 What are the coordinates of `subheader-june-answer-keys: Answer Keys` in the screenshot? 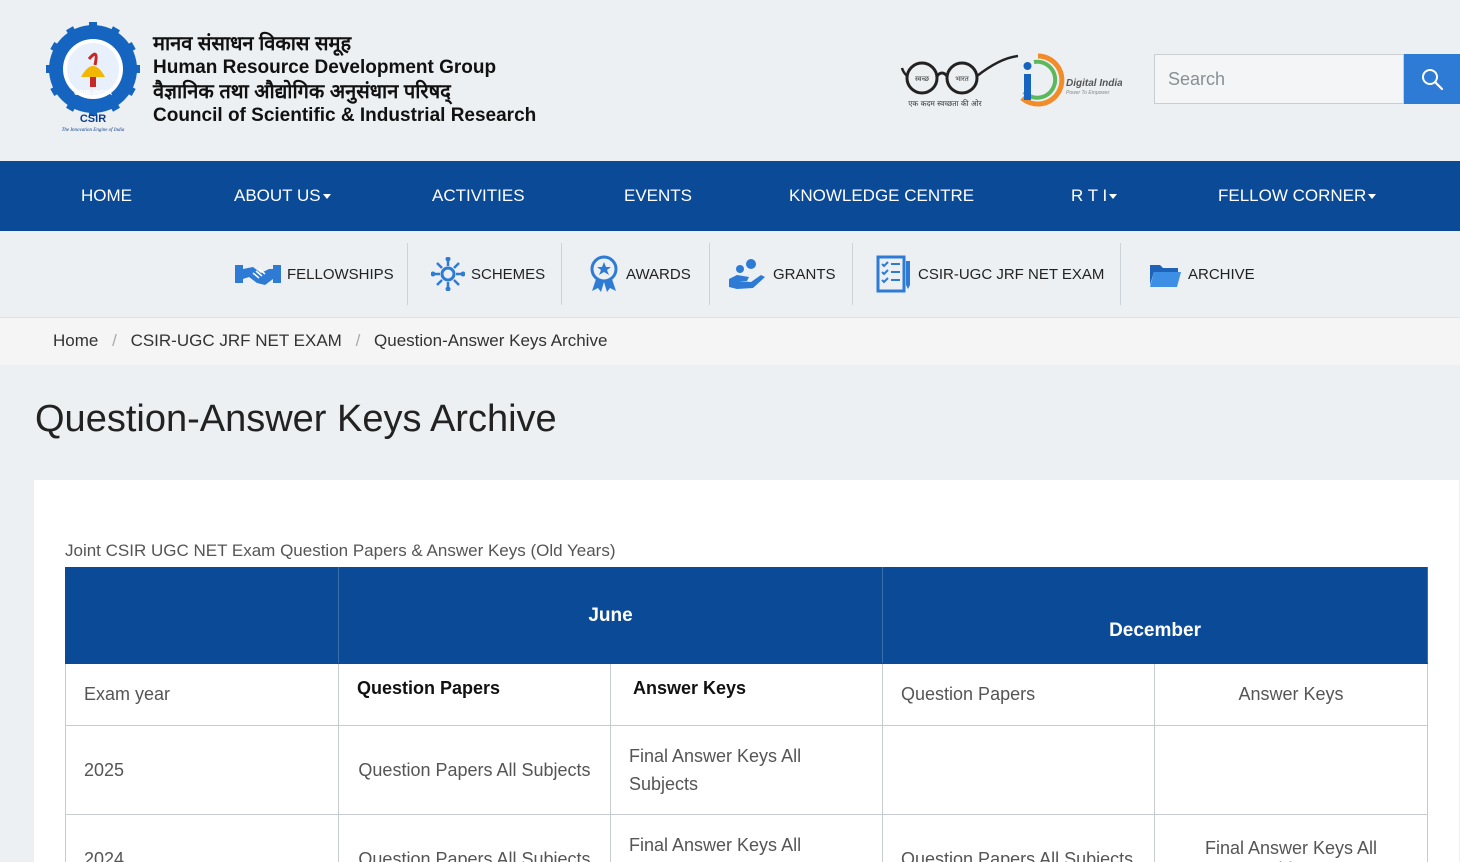 It's located at (746, 694).